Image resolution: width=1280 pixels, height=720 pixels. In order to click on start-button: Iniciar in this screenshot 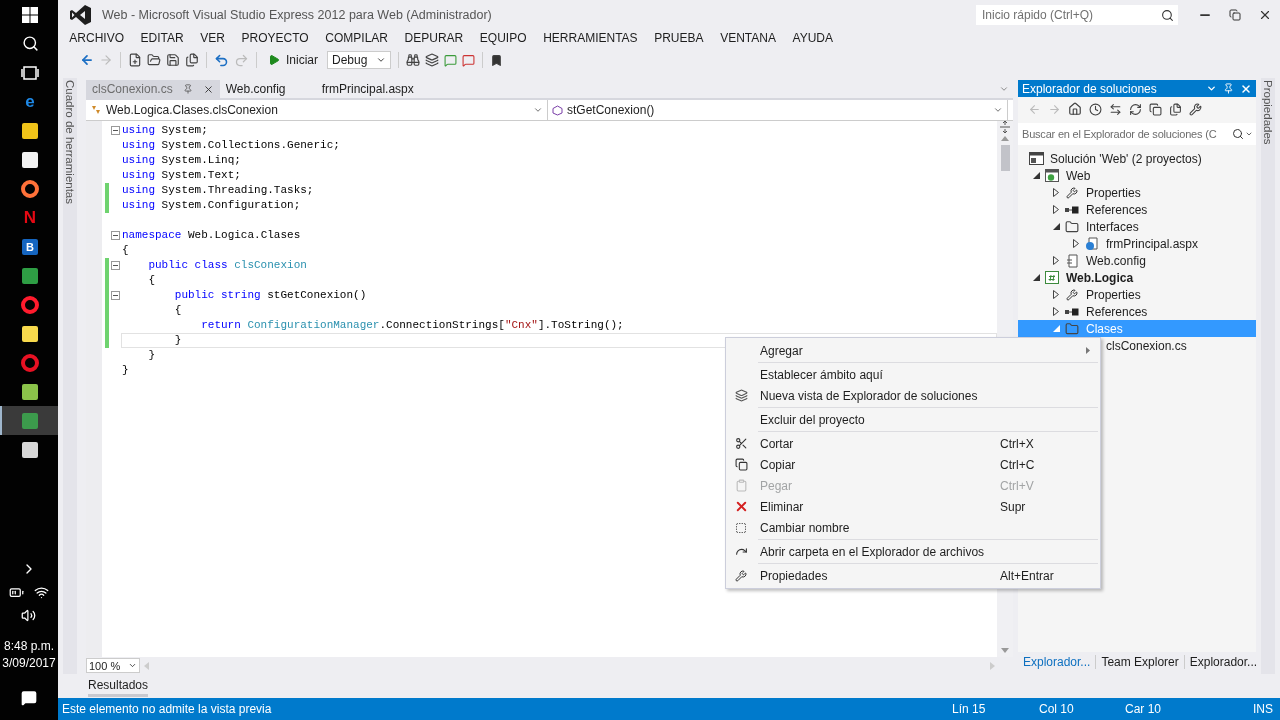, I will do `click(293, 60)`.